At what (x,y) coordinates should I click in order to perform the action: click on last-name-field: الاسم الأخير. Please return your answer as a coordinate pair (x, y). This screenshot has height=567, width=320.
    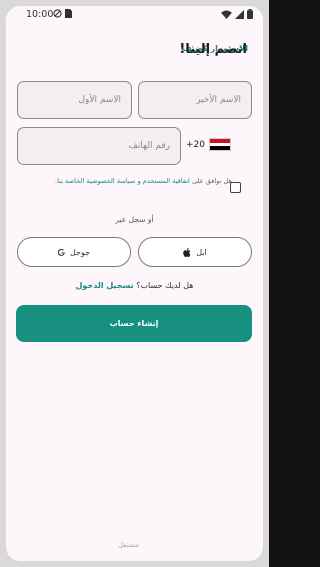
    Looking at the image, I should click on (195, 100).